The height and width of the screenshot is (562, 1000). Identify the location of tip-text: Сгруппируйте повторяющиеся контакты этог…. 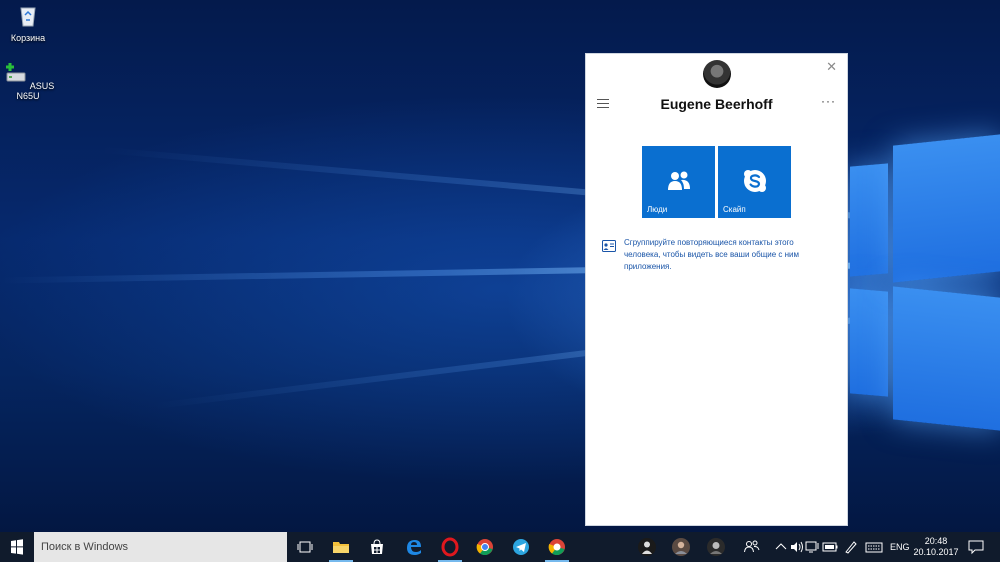
(712, 254).